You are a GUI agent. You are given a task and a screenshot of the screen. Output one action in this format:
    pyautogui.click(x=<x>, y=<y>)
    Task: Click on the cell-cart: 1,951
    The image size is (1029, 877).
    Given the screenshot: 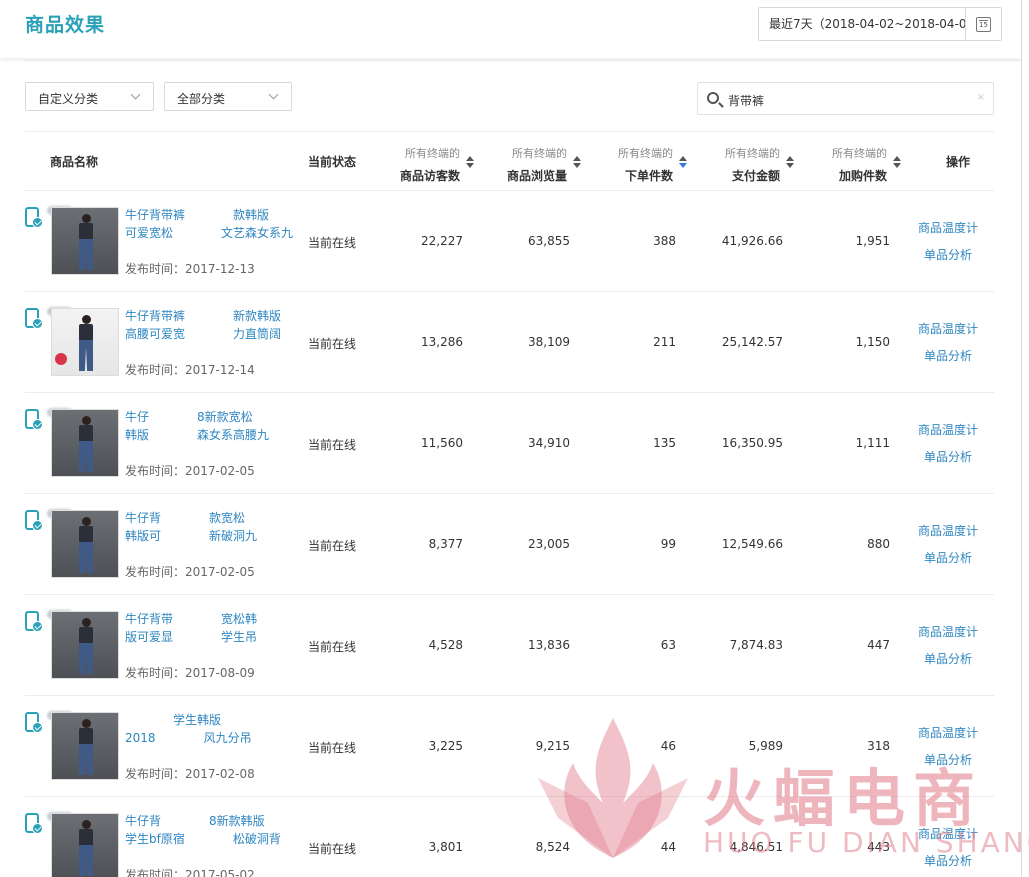 What is the action you would take?
    pyautogui.click(x=872, y=241)
    